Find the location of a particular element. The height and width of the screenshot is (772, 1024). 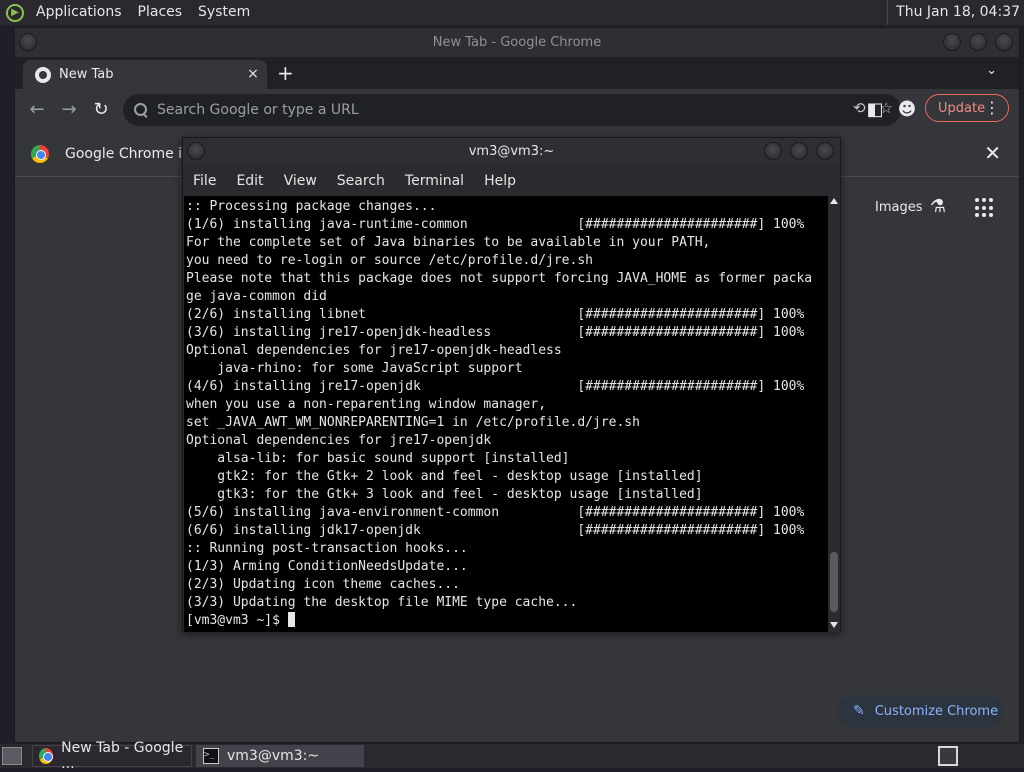

terminal-menu-terminal: Terminal is located at coordinates (434, 181).